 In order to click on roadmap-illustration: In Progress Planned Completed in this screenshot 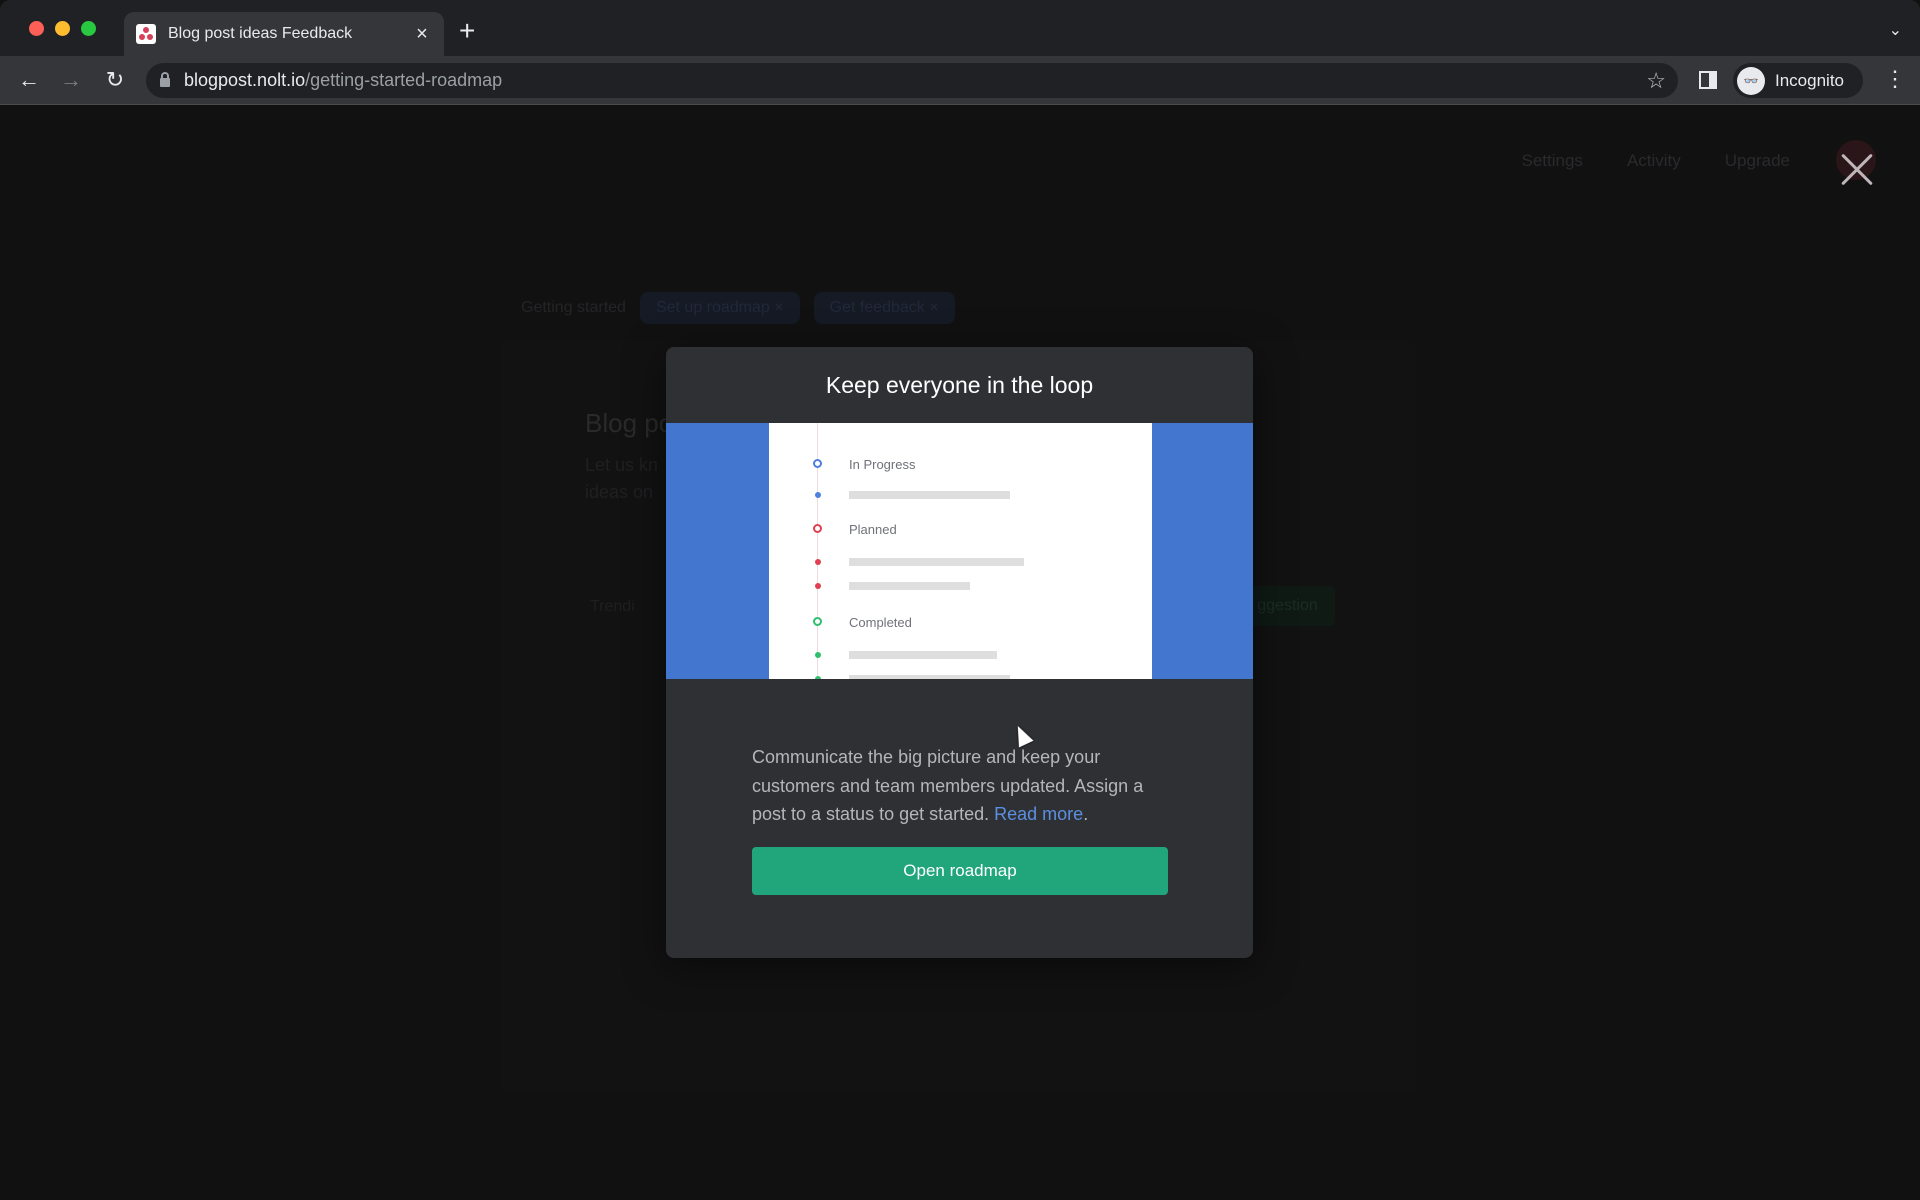, I will do `click(959, 551)`.